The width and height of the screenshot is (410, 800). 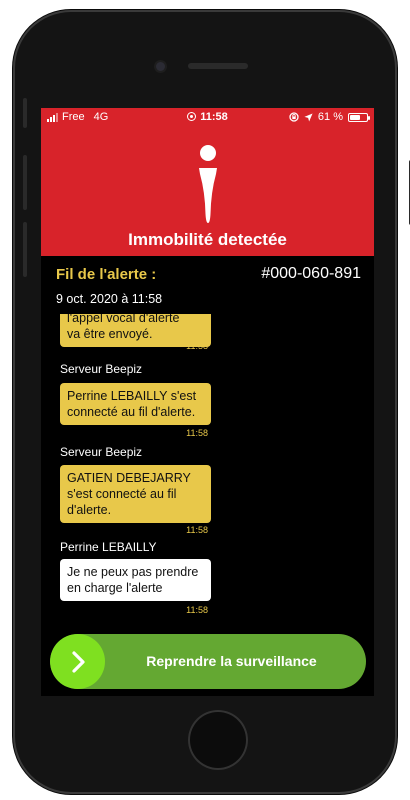 What do you see at coordinates (192, 116) in the screenshot?
I see `screen-record-icon` at bounding box center [192, 116].